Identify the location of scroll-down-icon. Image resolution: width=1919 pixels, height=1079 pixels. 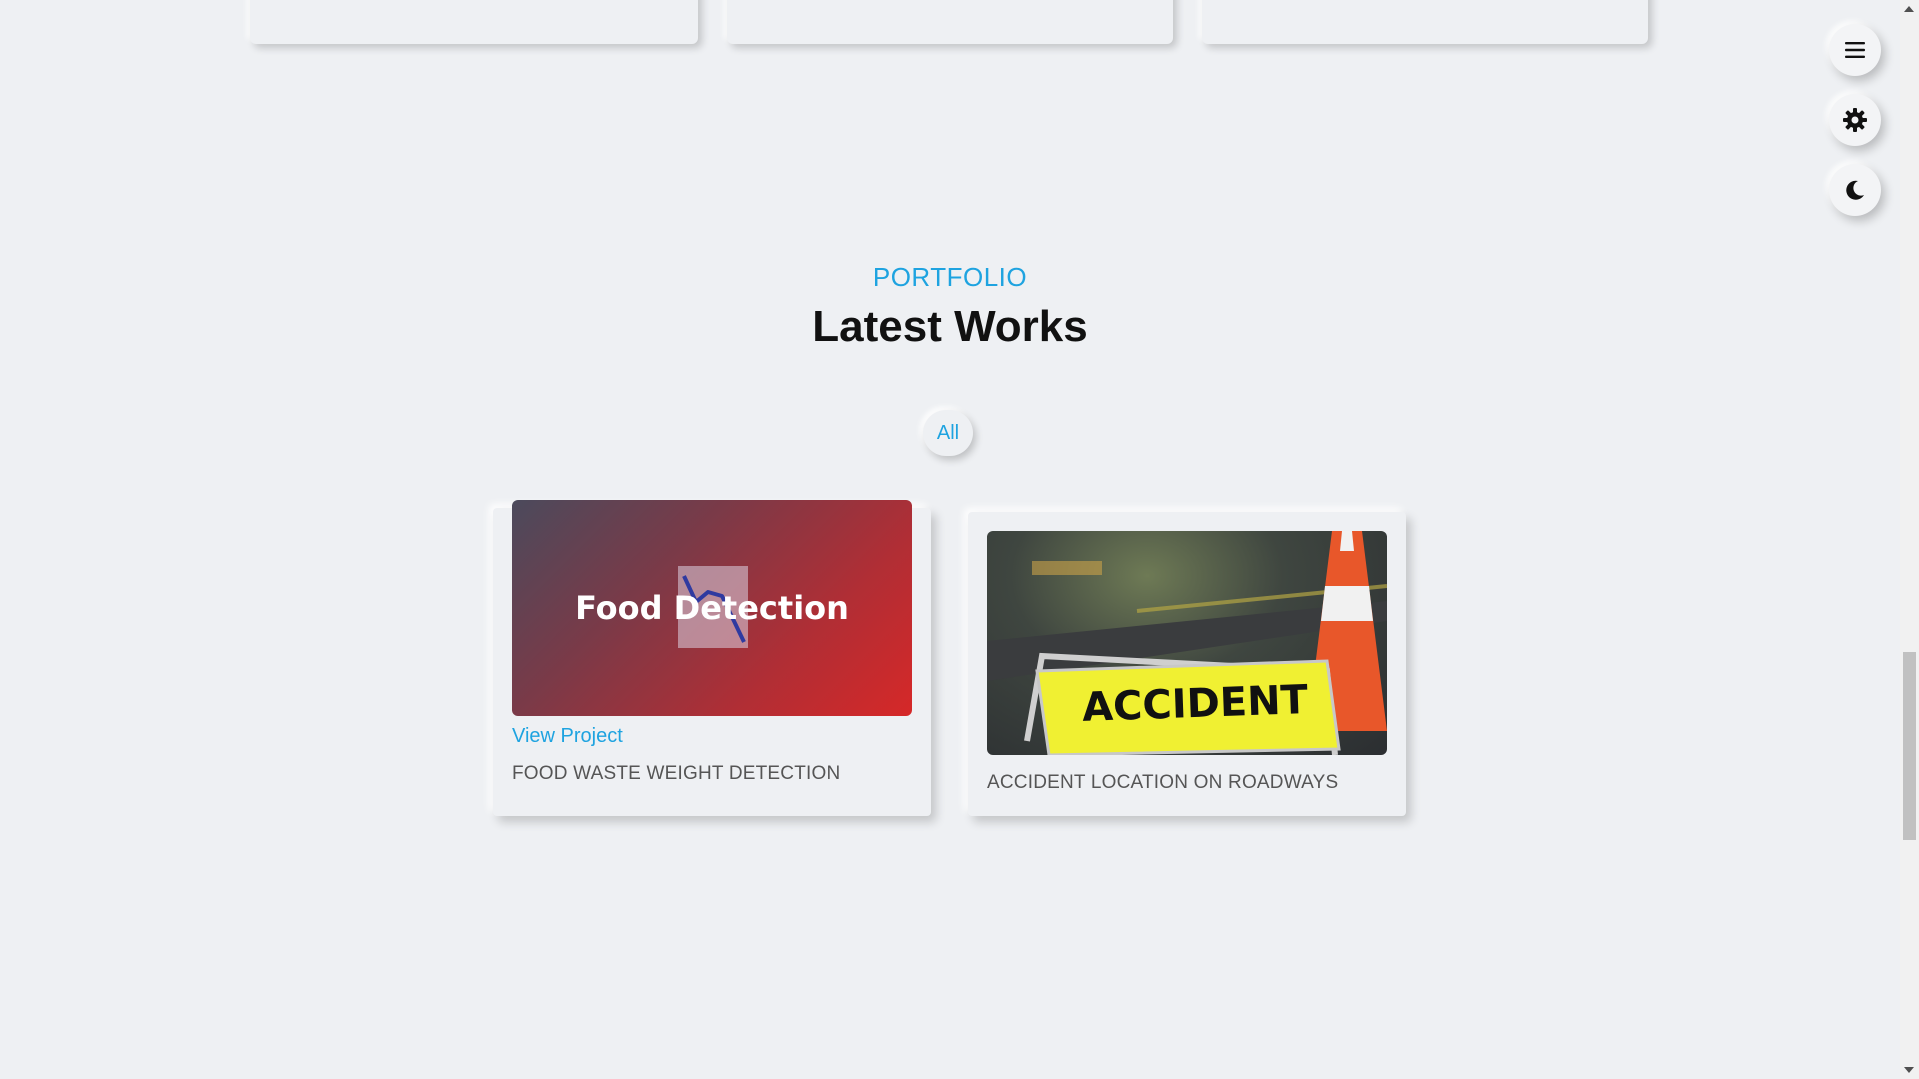
(1909, 1070).